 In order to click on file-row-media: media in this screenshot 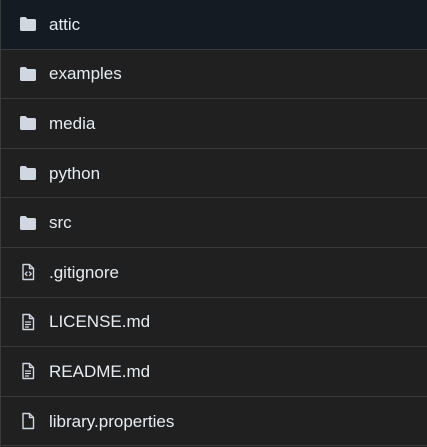, I will do `click(214, 124)`.